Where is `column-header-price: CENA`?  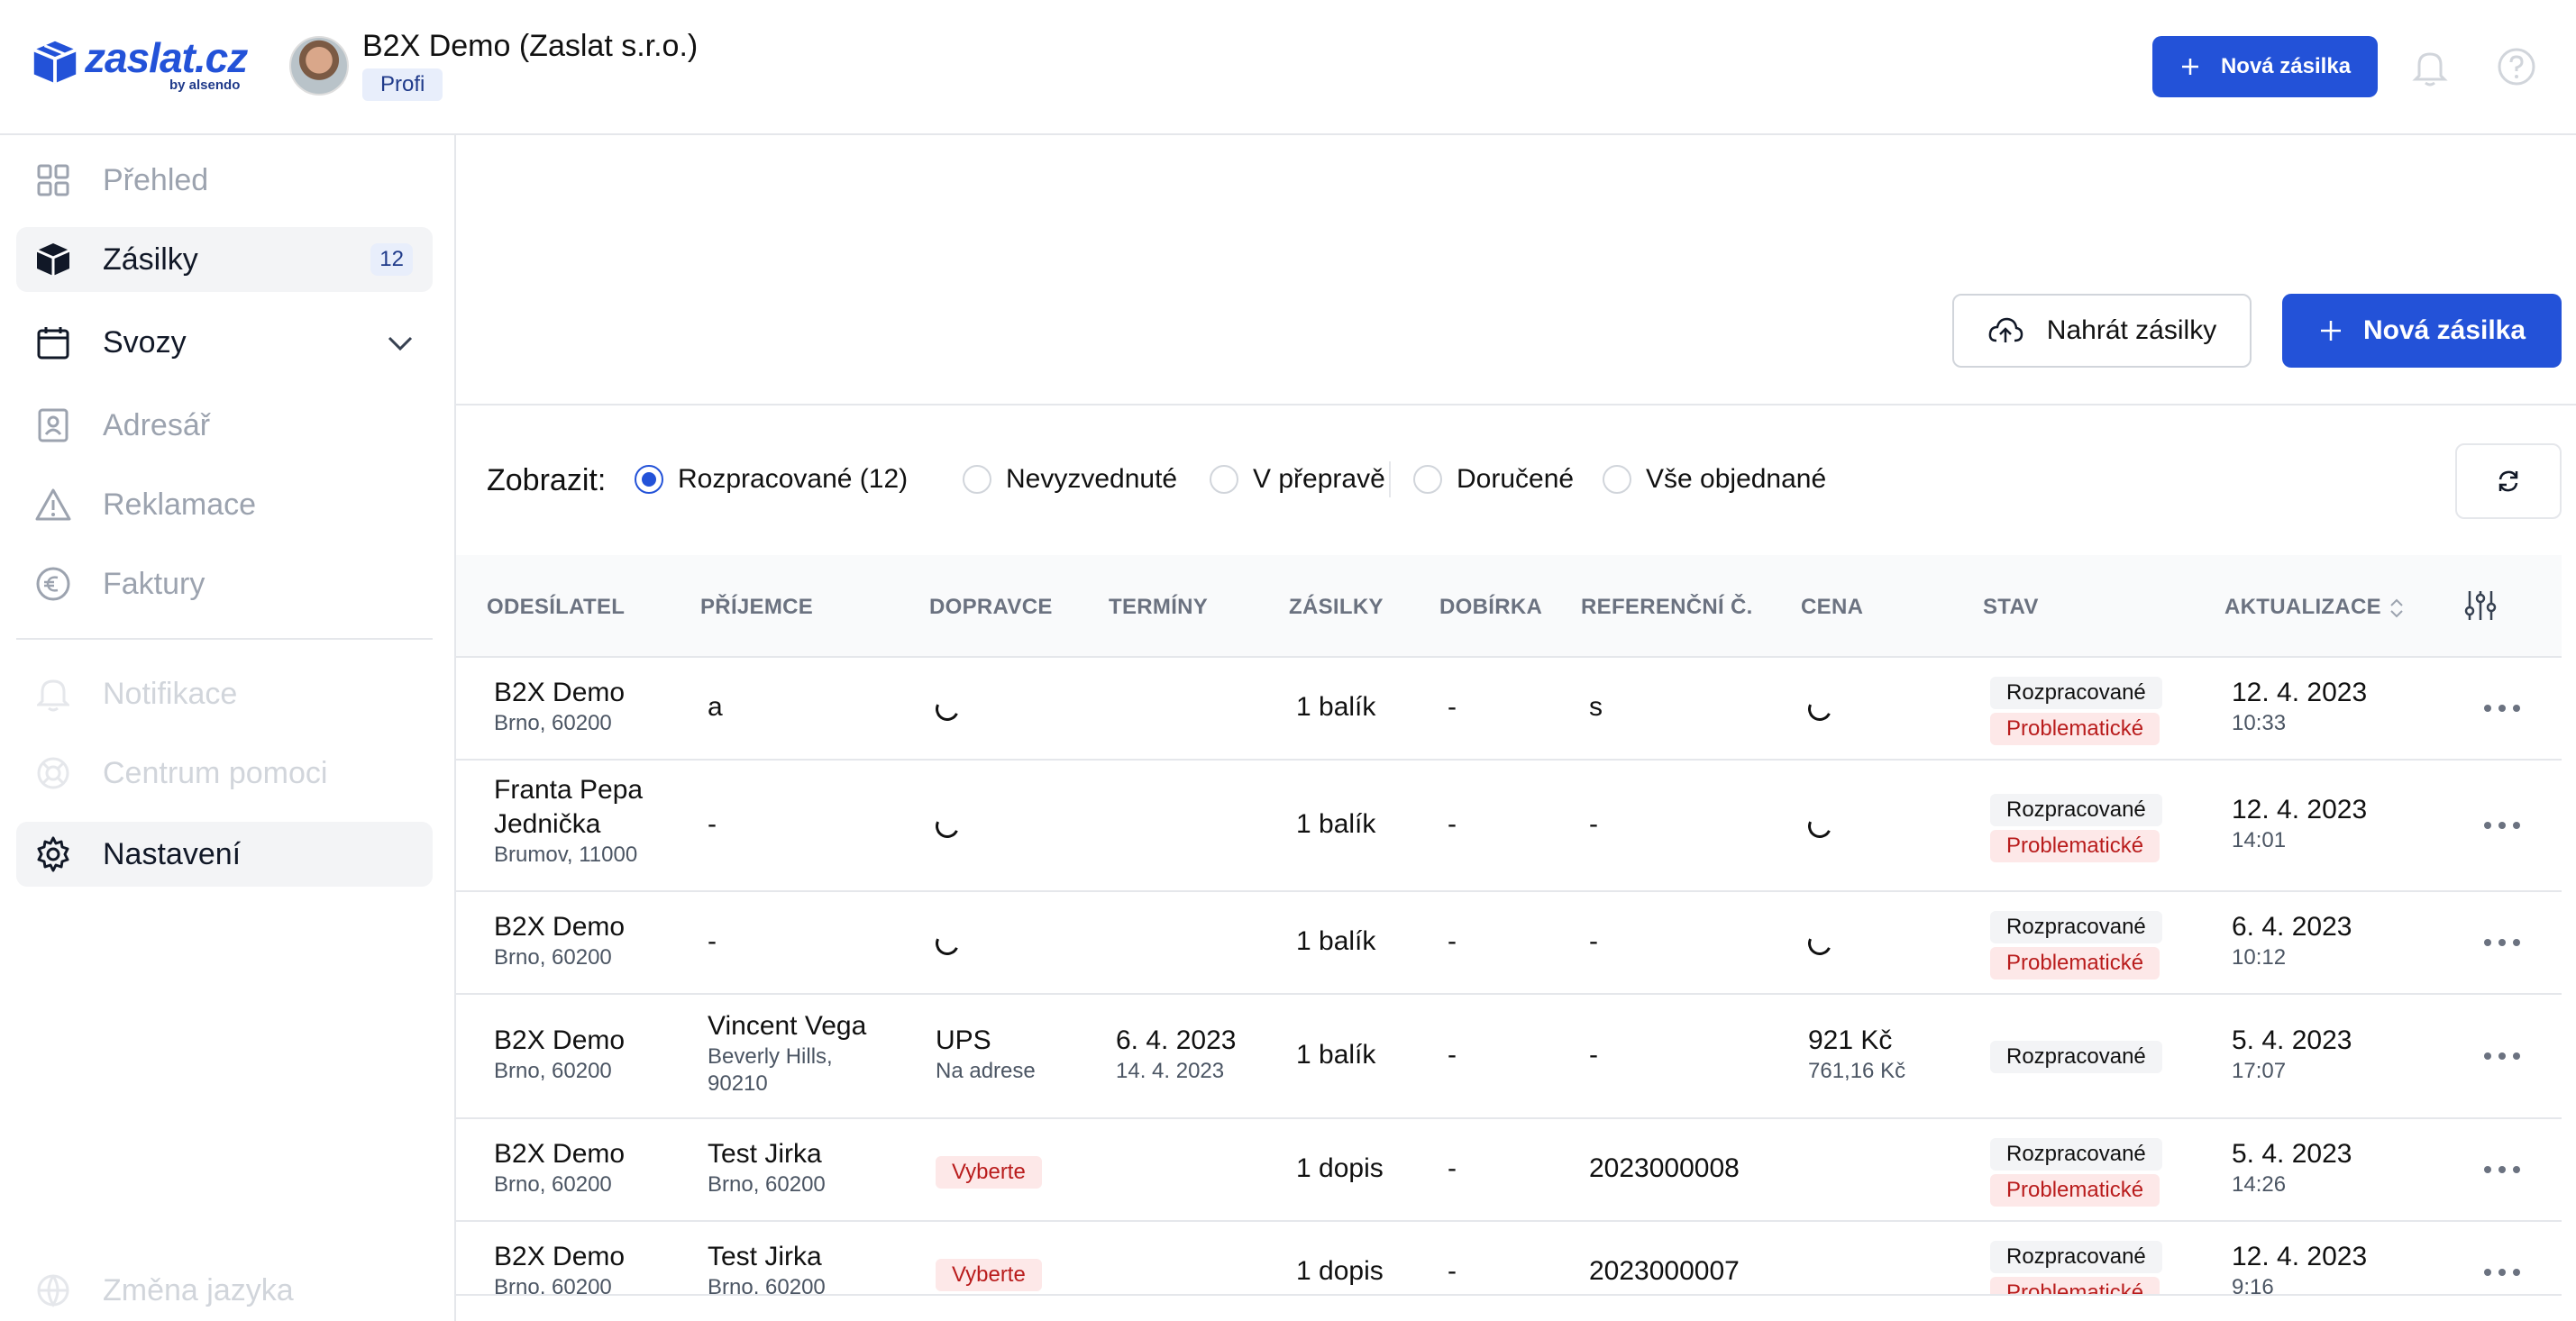 column-header-price: CENA is located at coordinates (1832, 608).